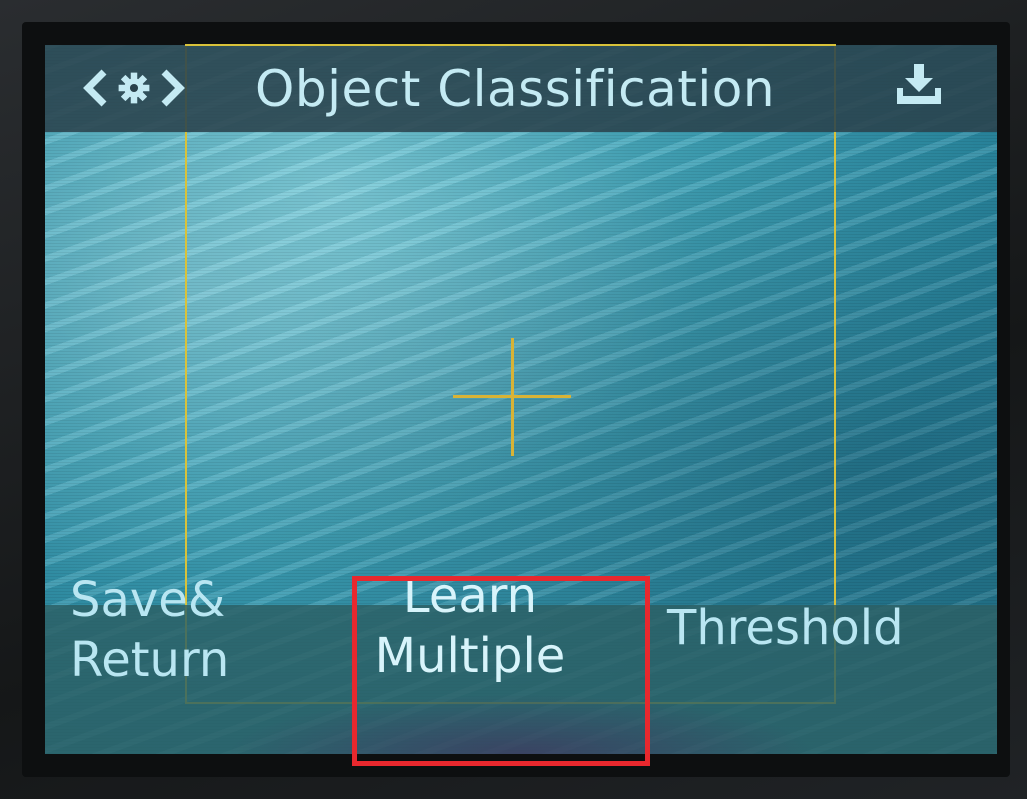 Image resolution: width=1027 pixels, height=799 pixels. I want to click on gear-icon, so click(134, 88).